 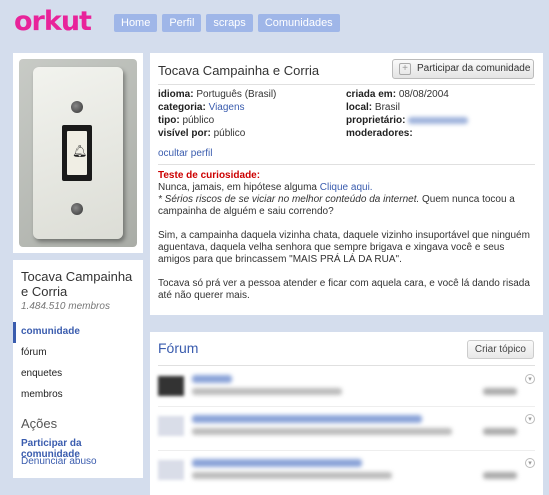 I want to click on nav-comunidades: Comunidades, so click(x=298, y=23).